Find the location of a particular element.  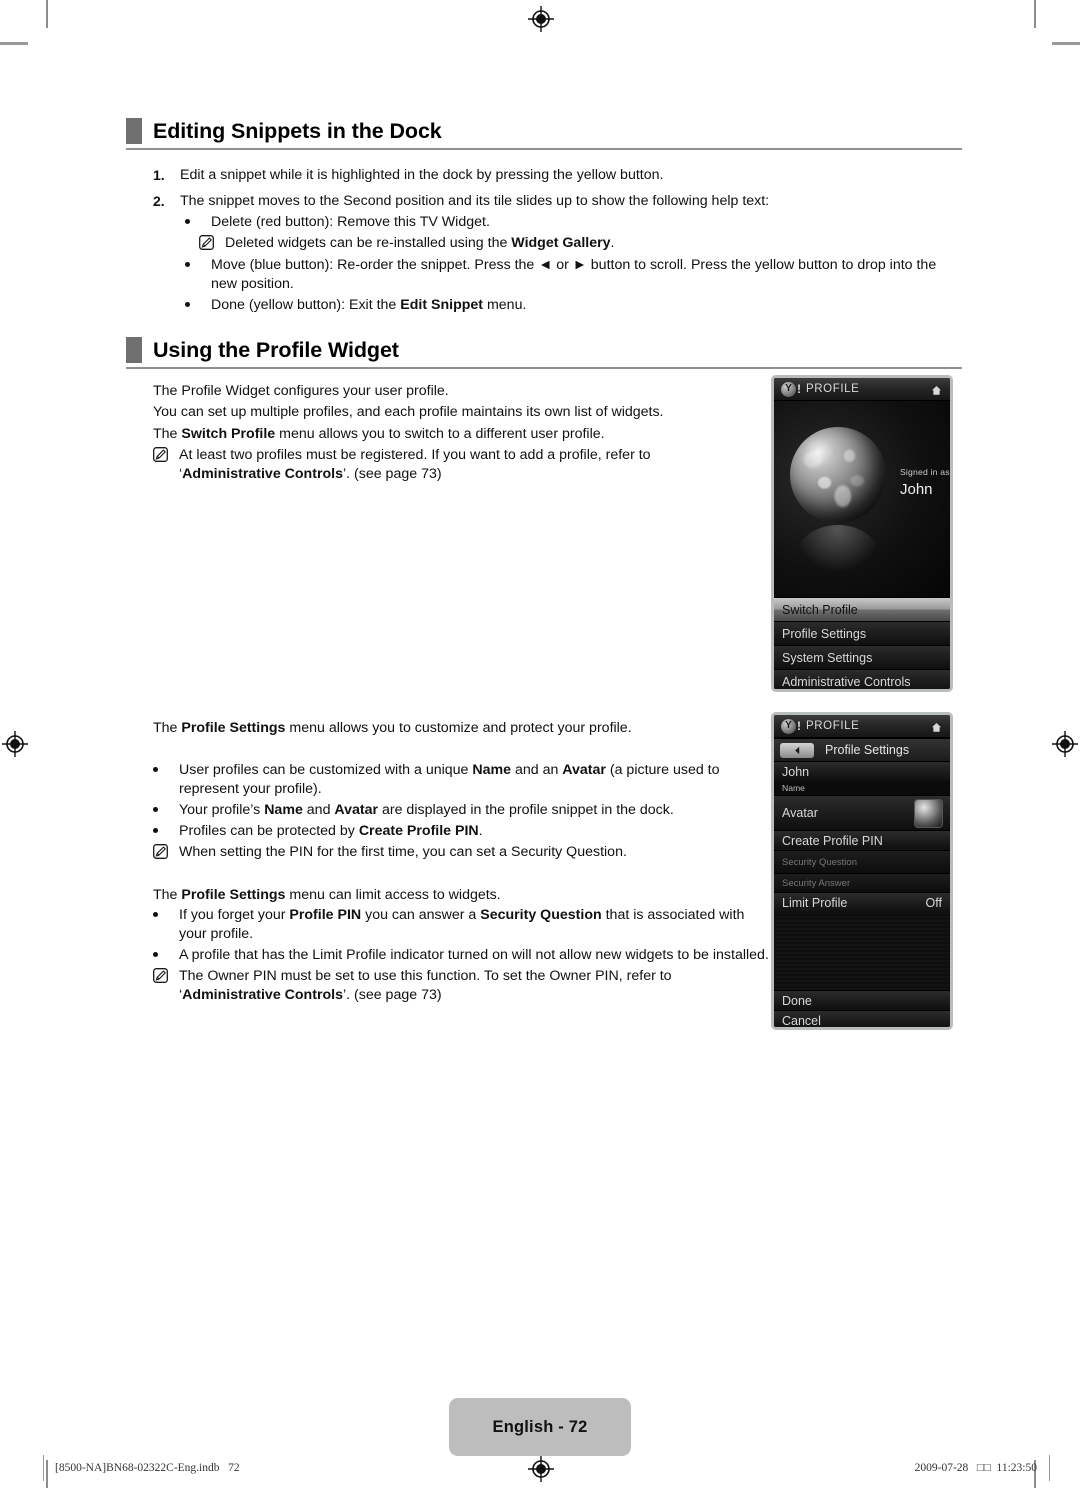

tv-action-done: Done is located at coordinates (862, 1000).